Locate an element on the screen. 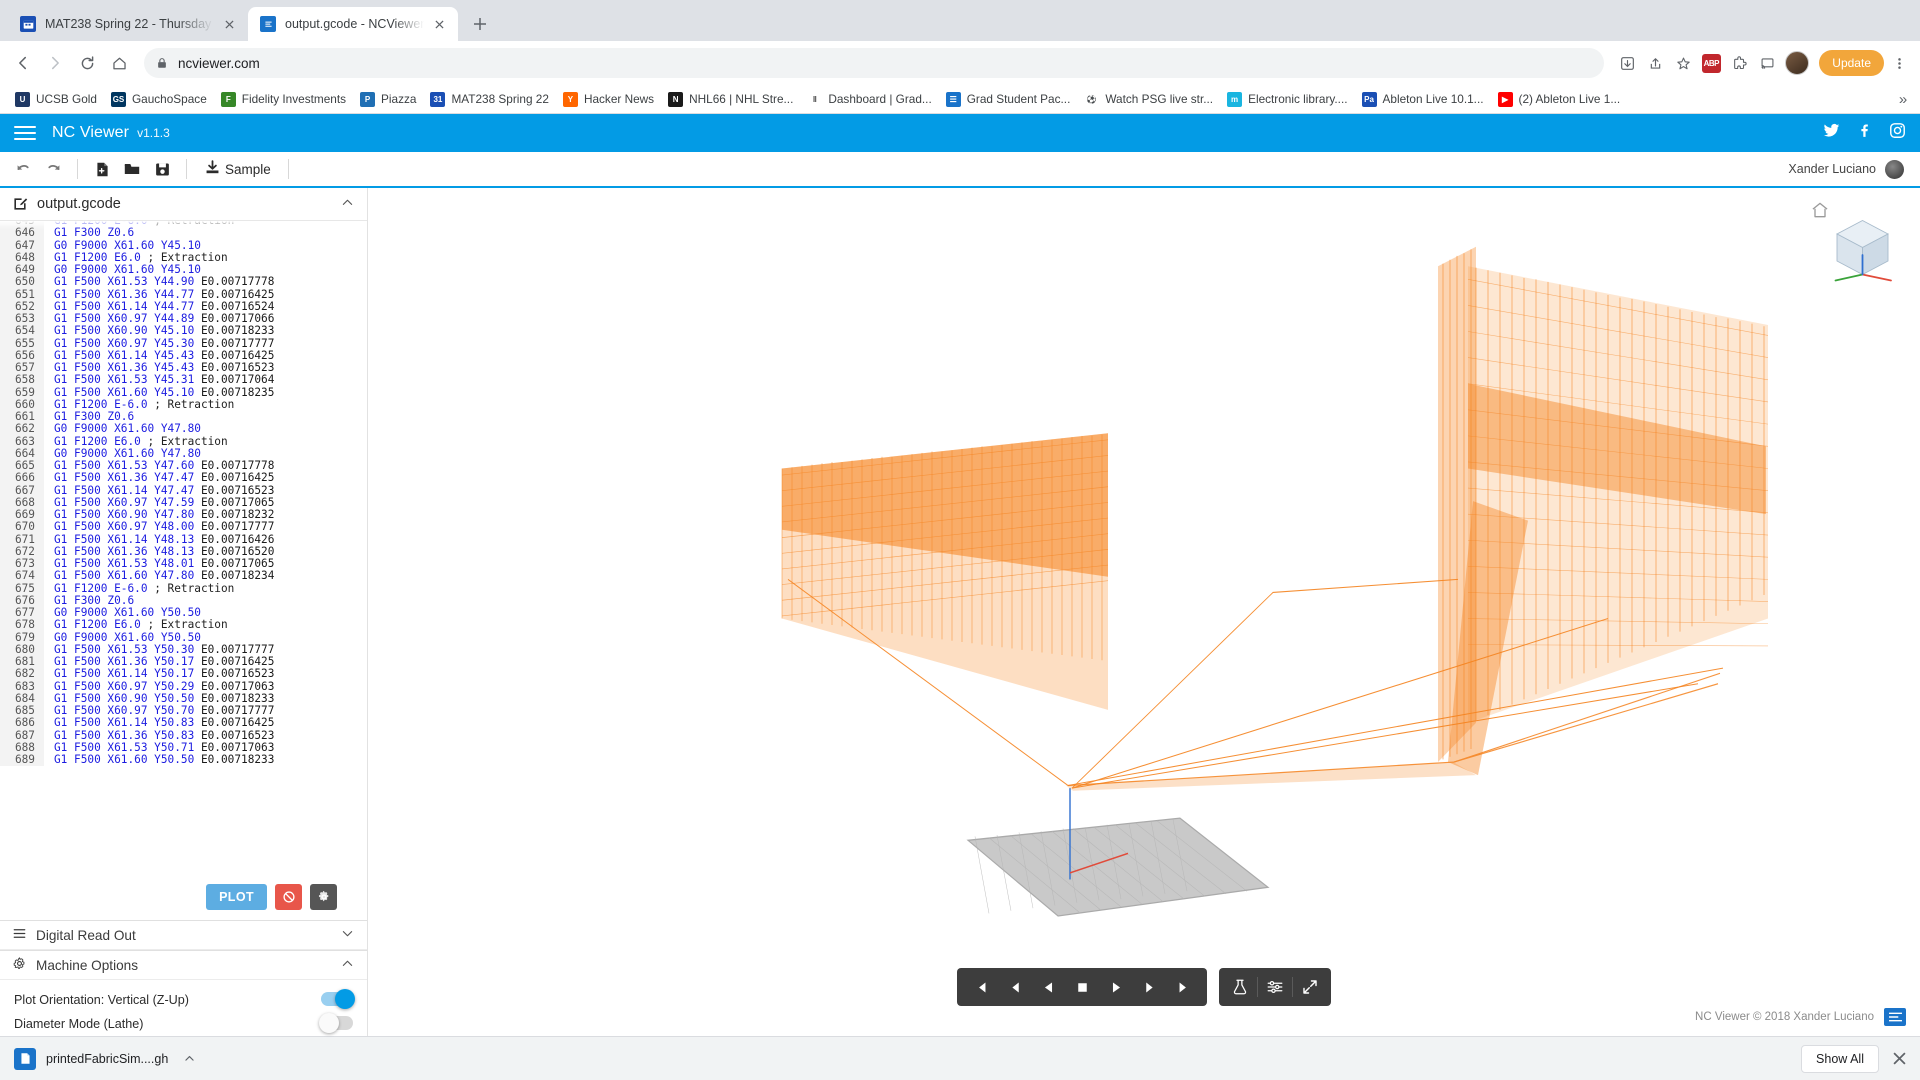 The width and height of the screenshot is (1920, 1080). gear-icon is located at coordinates (323, 897).